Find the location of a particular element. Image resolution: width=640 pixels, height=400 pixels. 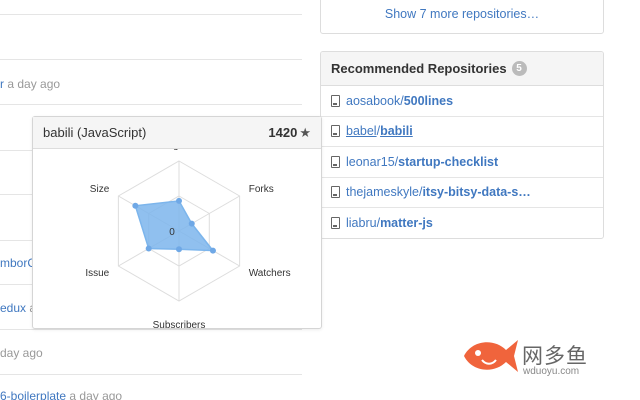

repo-name: 500lines is located at coordinates (428, 101).